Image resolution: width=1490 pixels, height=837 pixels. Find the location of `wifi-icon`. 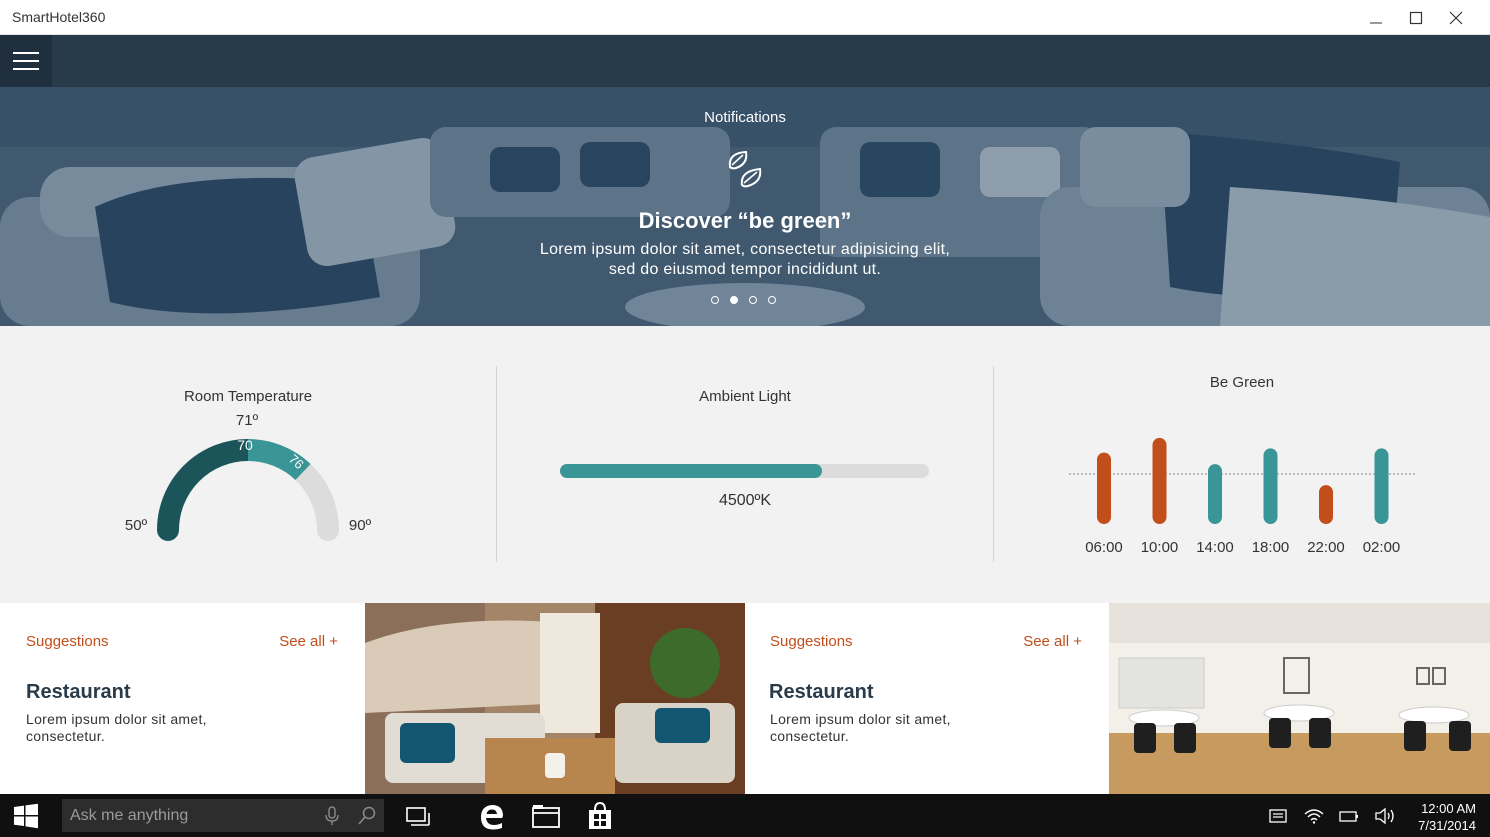

wifi-icon is located at coordinates (1314, 816).